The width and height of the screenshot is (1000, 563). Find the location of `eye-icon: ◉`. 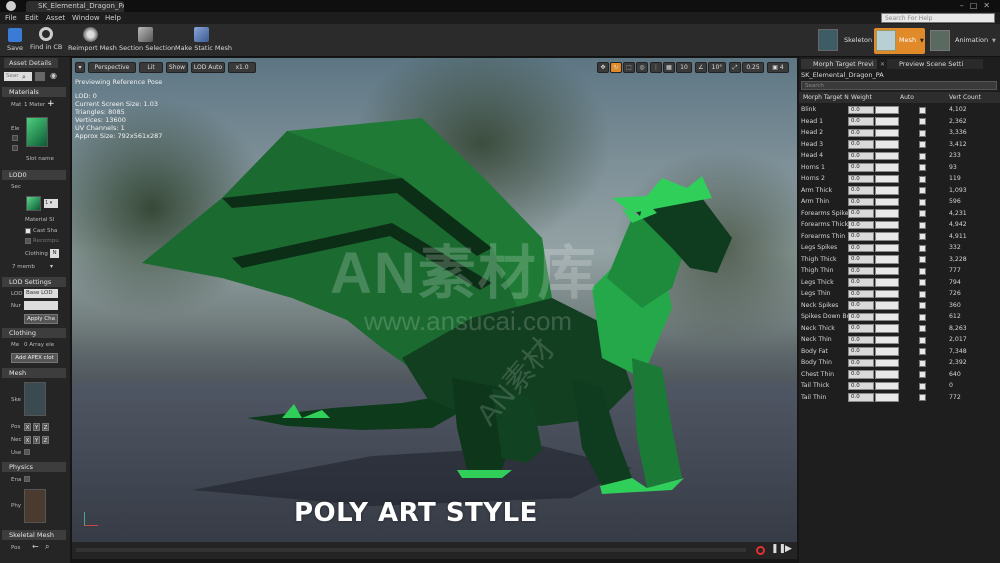

eye-icon: ◉ is located at coordinates (53, 75).